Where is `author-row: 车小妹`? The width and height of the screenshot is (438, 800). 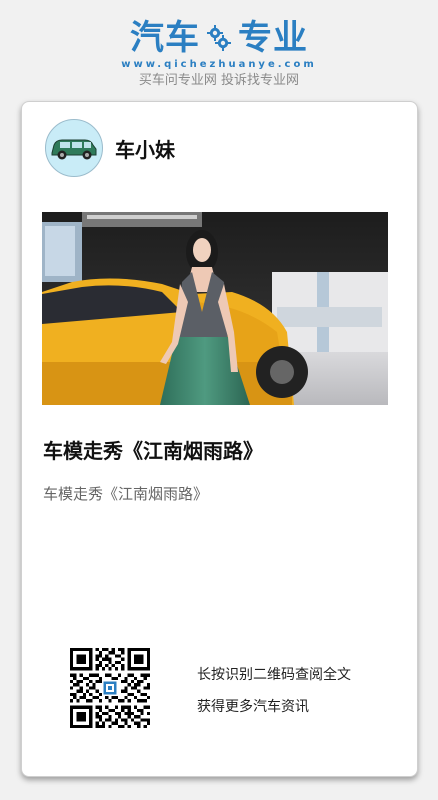 author-row: 车小妹 is located at coordinates (110, 148).